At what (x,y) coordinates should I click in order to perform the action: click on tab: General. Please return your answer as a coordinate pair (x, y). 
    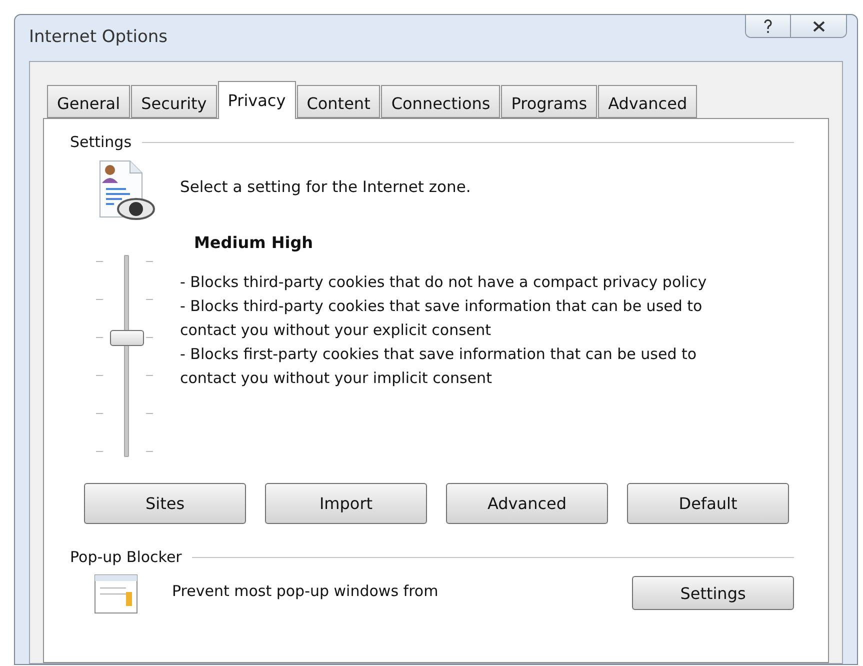
    Looking at the image, I should click on (88, 101).